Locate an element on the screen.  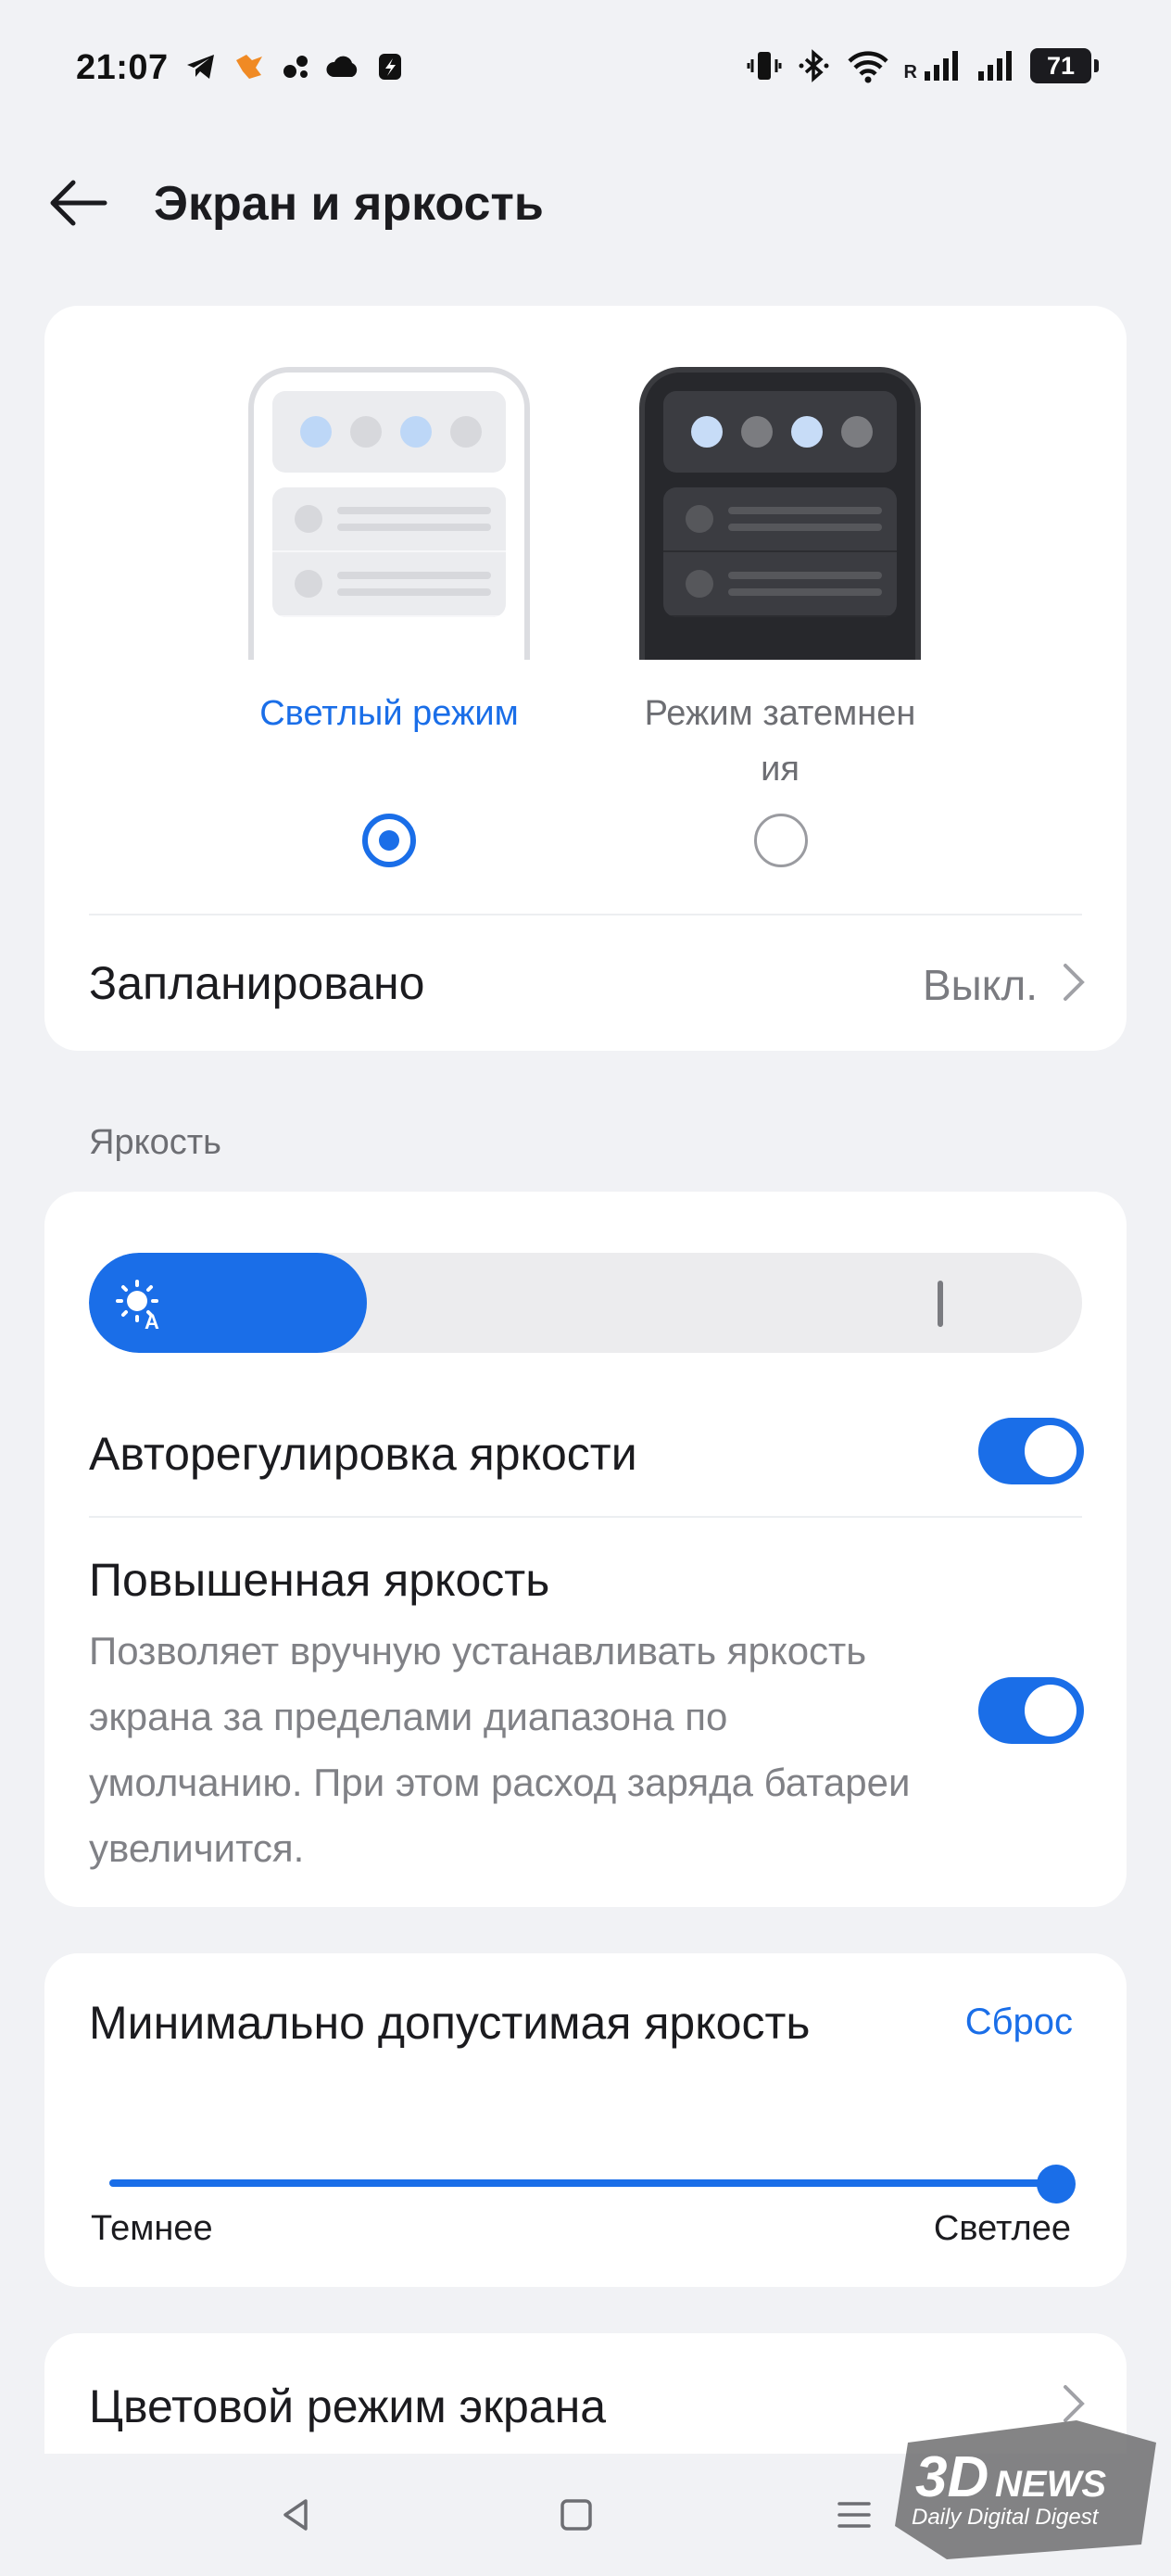
wifi-icon is located at coordinates (868, 67).